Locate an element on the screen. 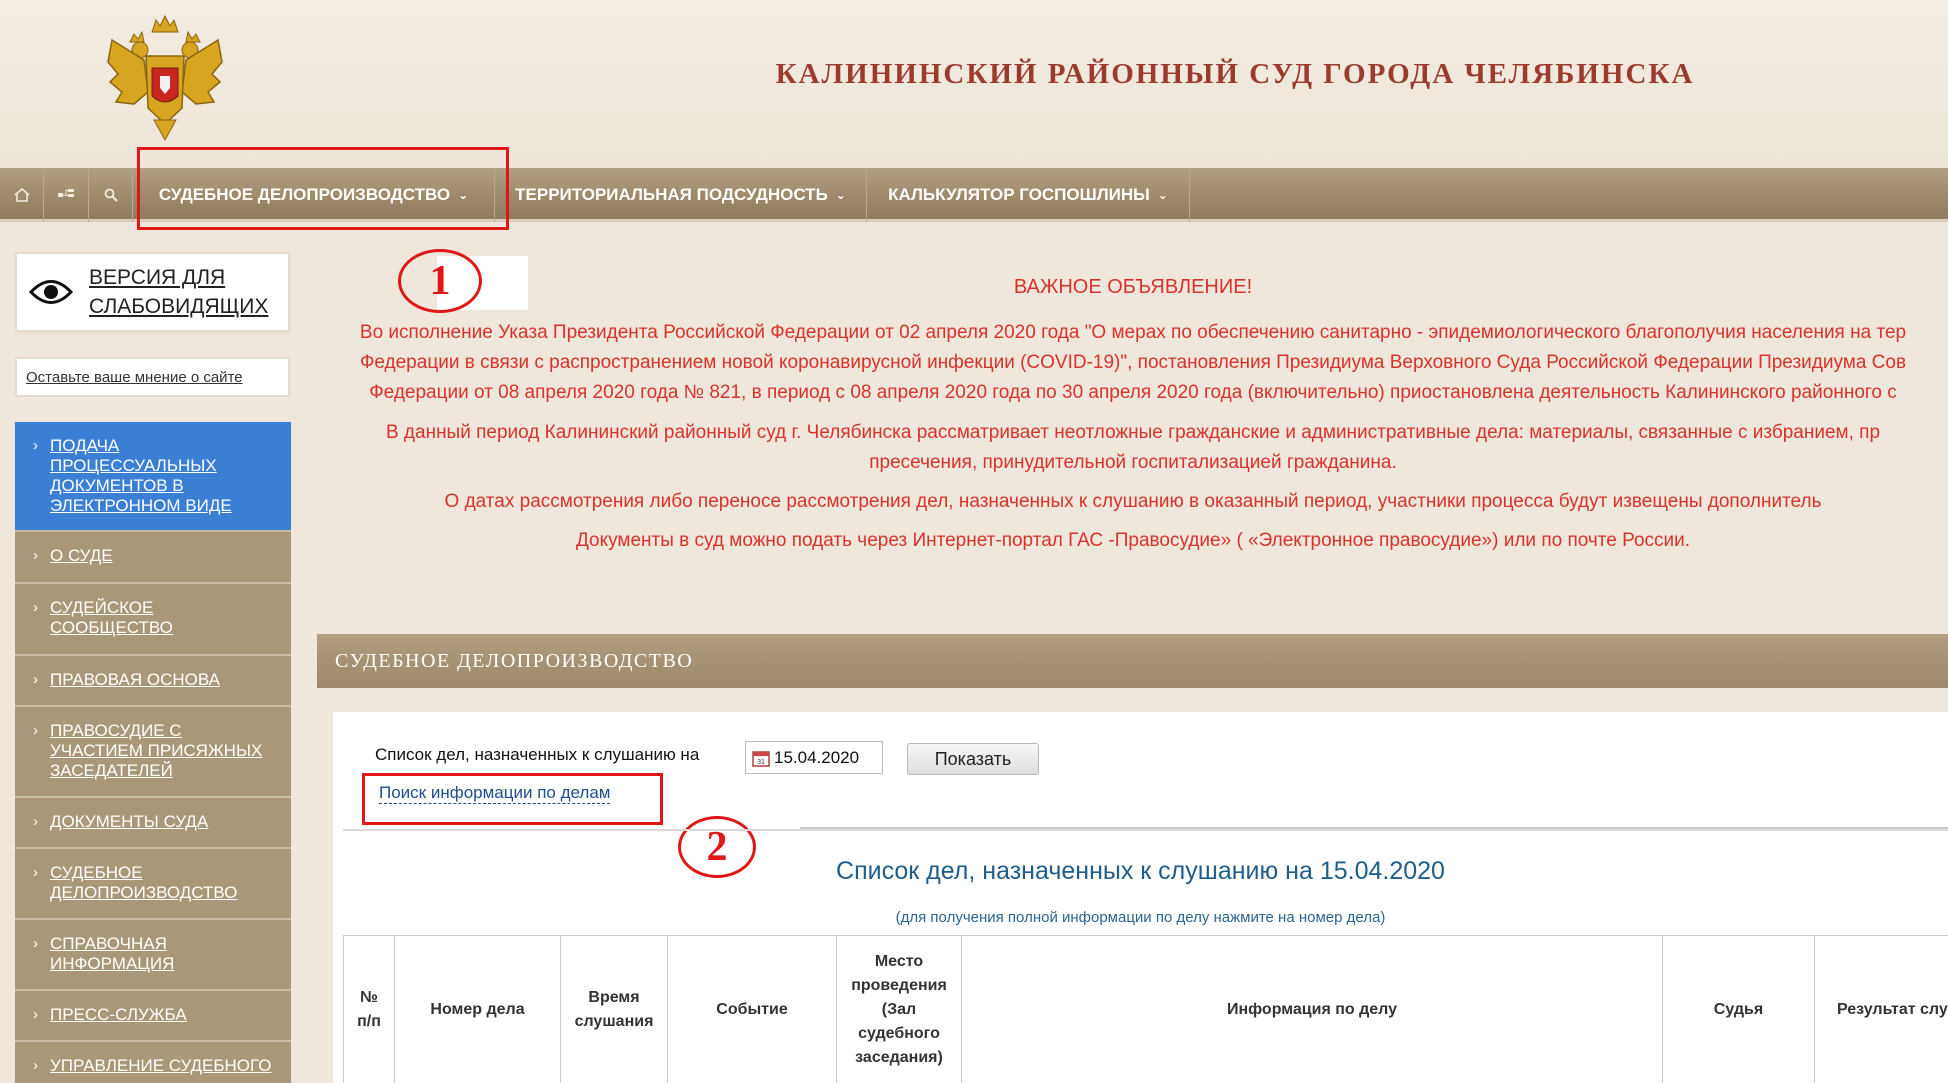 This screenshot has width=1948, height=1083. column-header-judge: Судья is located at coordinates (1739, 1009).